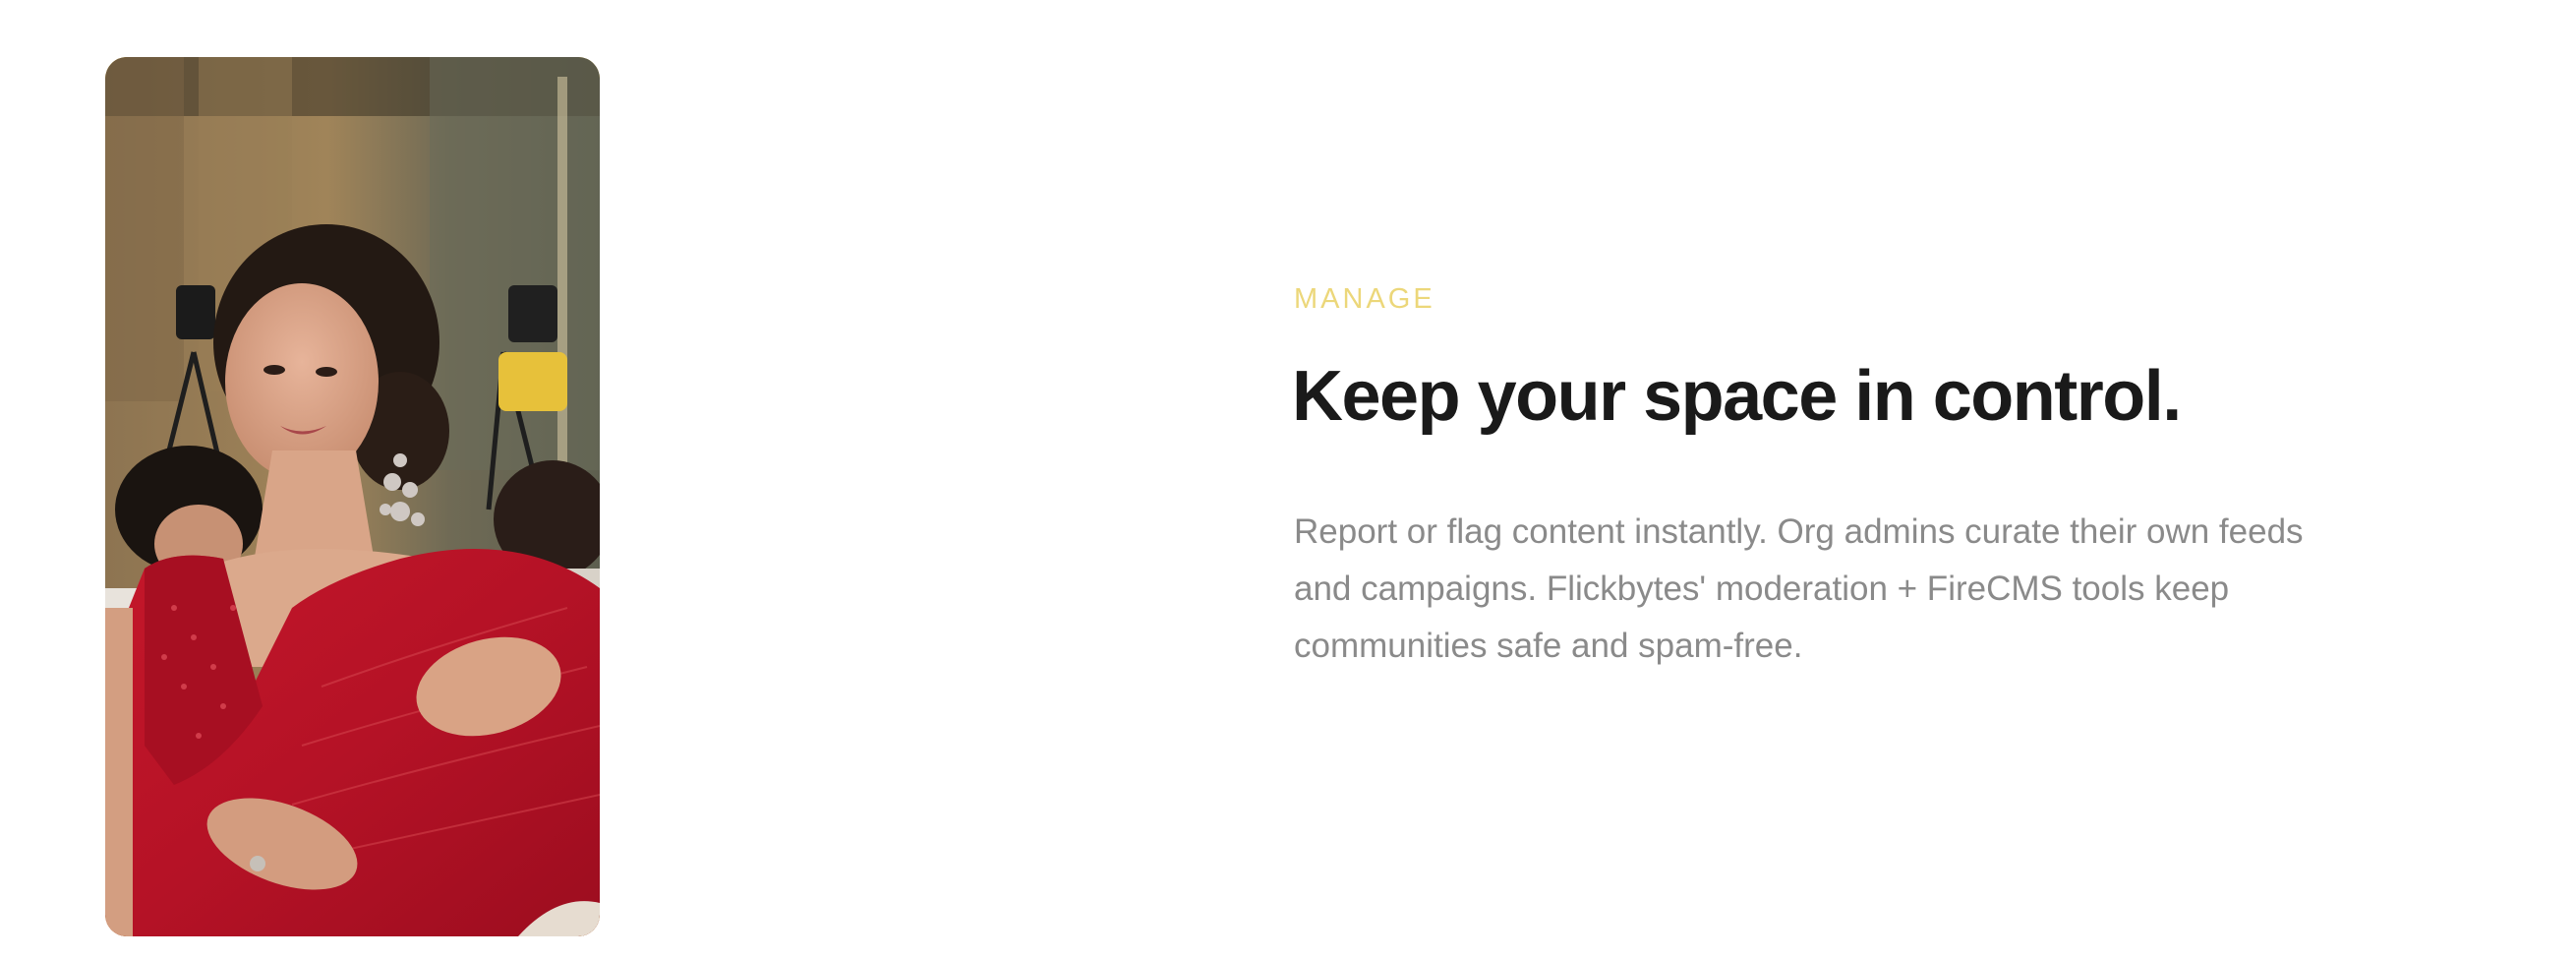  What do you see at coordinates (1364, 299) in the screenshot?
I see `section-eyebrow: MANAGE` at bounding box center [1364, 299].